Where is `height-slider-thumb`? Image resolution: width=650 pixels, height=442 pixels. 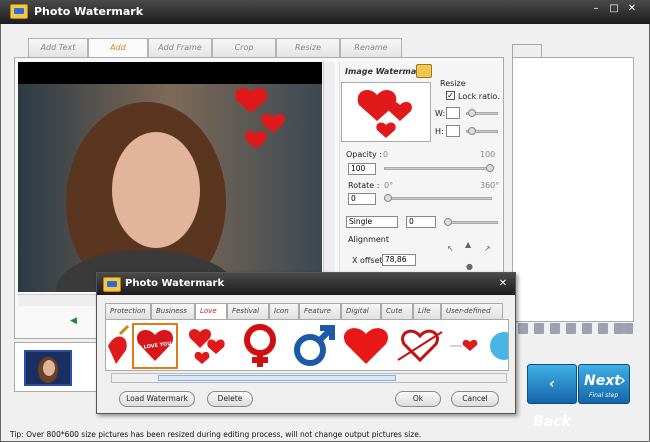
height-slider-thumb is located at coordinates (472, 131).